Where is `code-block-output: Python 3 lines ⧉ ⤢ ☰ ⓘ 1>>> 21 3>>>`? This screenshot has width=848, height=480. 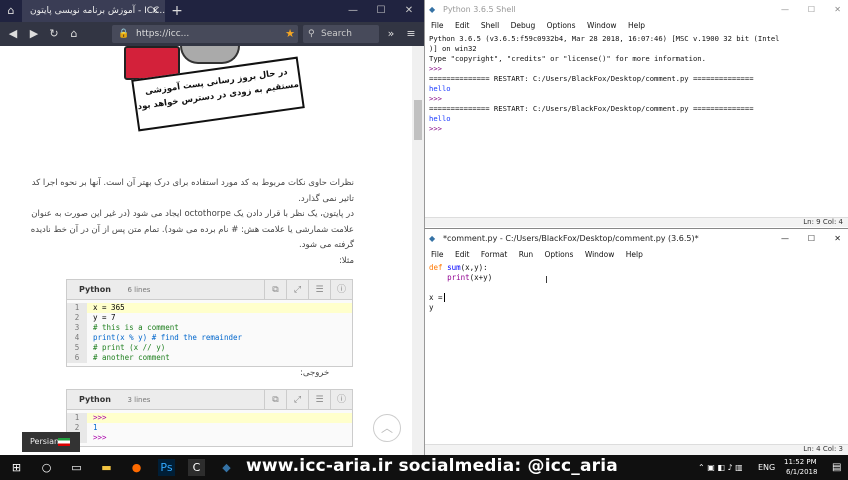 code-block-output: Python 3 lines ⧉ ⤢ ☰ ⓘ 1>>> 21 3>>> is located at coordinates (209, 418).